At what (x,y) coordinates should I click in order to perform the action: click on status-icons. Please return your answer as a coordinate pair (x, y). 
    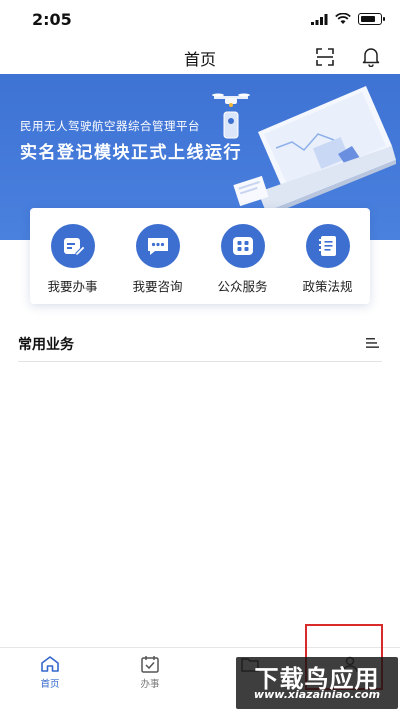
    Looking at the image, I should click on (348, 19).